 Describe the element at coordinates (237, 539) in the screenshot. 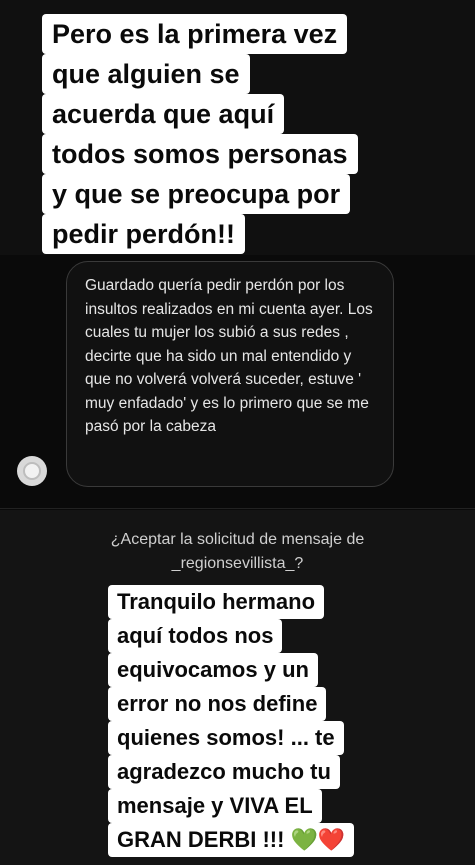

I see `request-question: ¿Aceptar la solicitud de mensaje de` at that location.